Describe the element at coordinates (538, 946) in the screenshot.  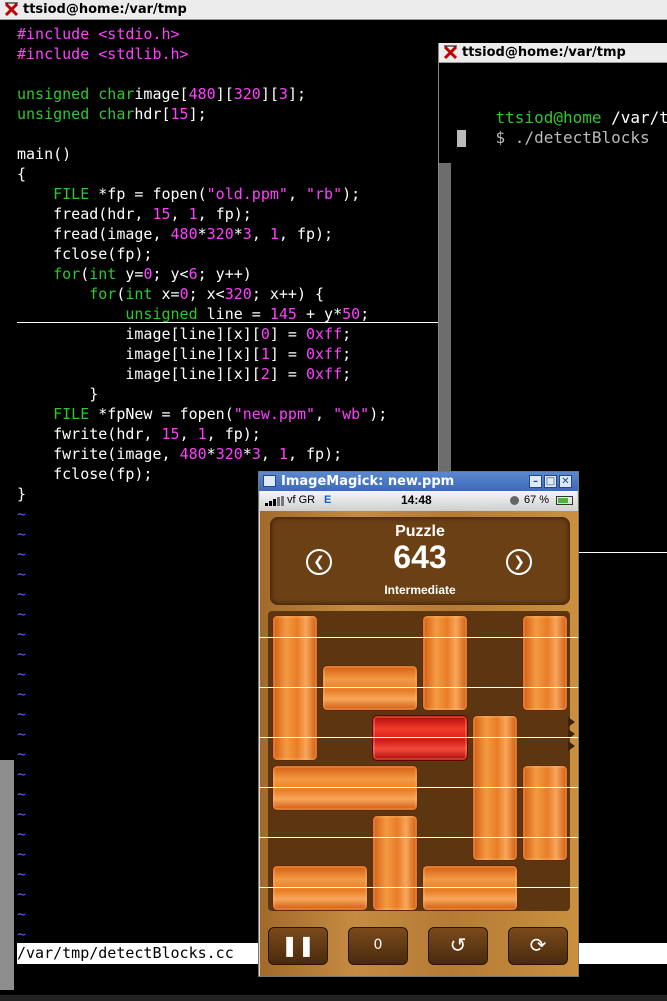
I see `restart-icon: ⟳` at that location.